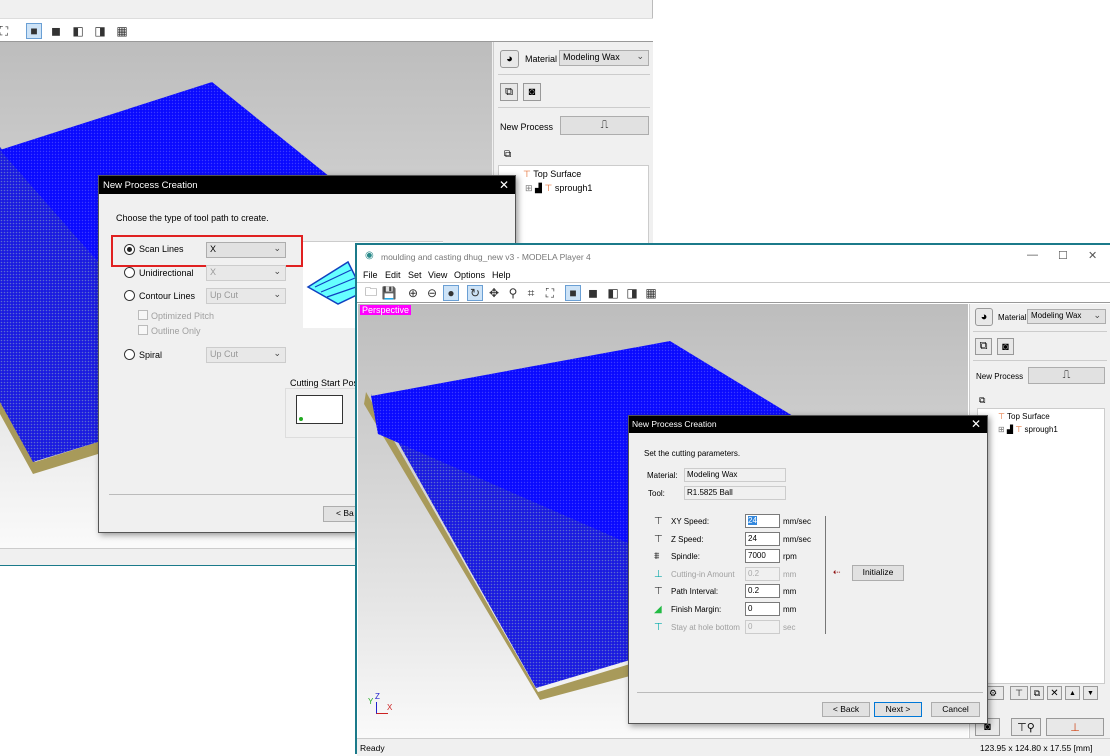  Describe the element at coordinates (501, 275) in the screenshot. I see `menu-help: Help` at that location.